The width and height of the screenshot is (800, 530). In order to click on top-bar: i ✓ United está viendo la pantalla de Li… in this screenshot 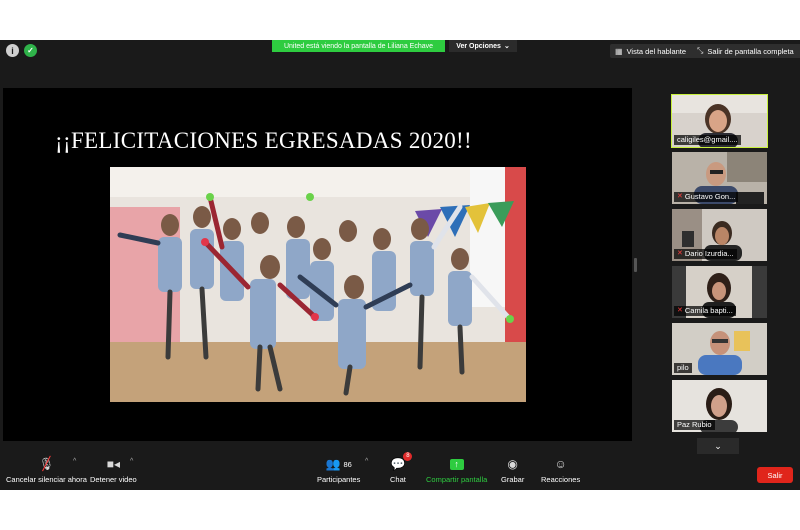, I will do `click(400, 51)`.